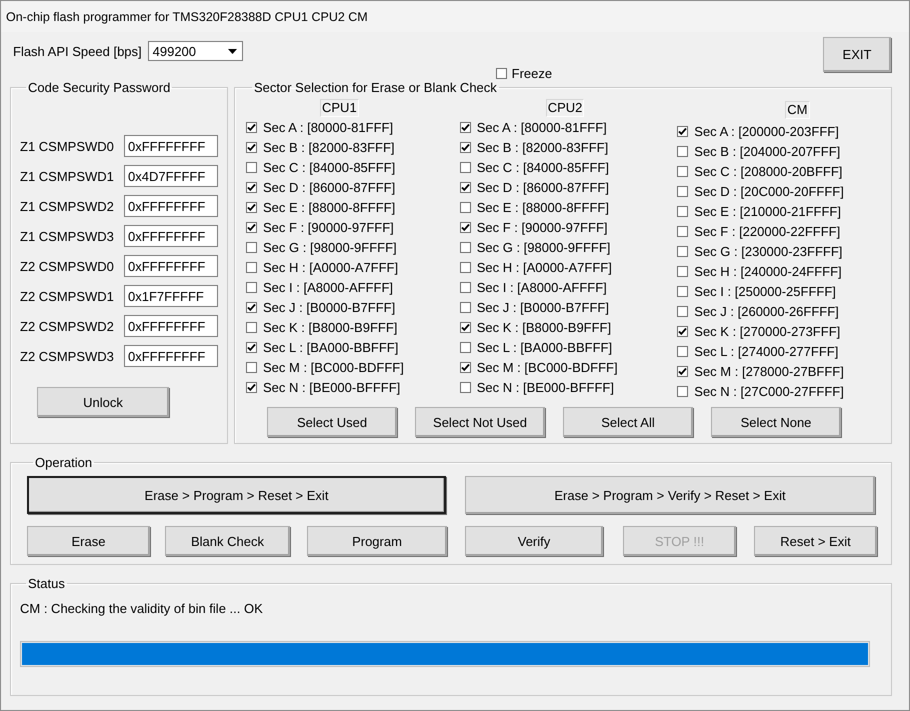 This screenshot has width=910, height=711. I want to click on select-button: Select Used, so click(332, 422).